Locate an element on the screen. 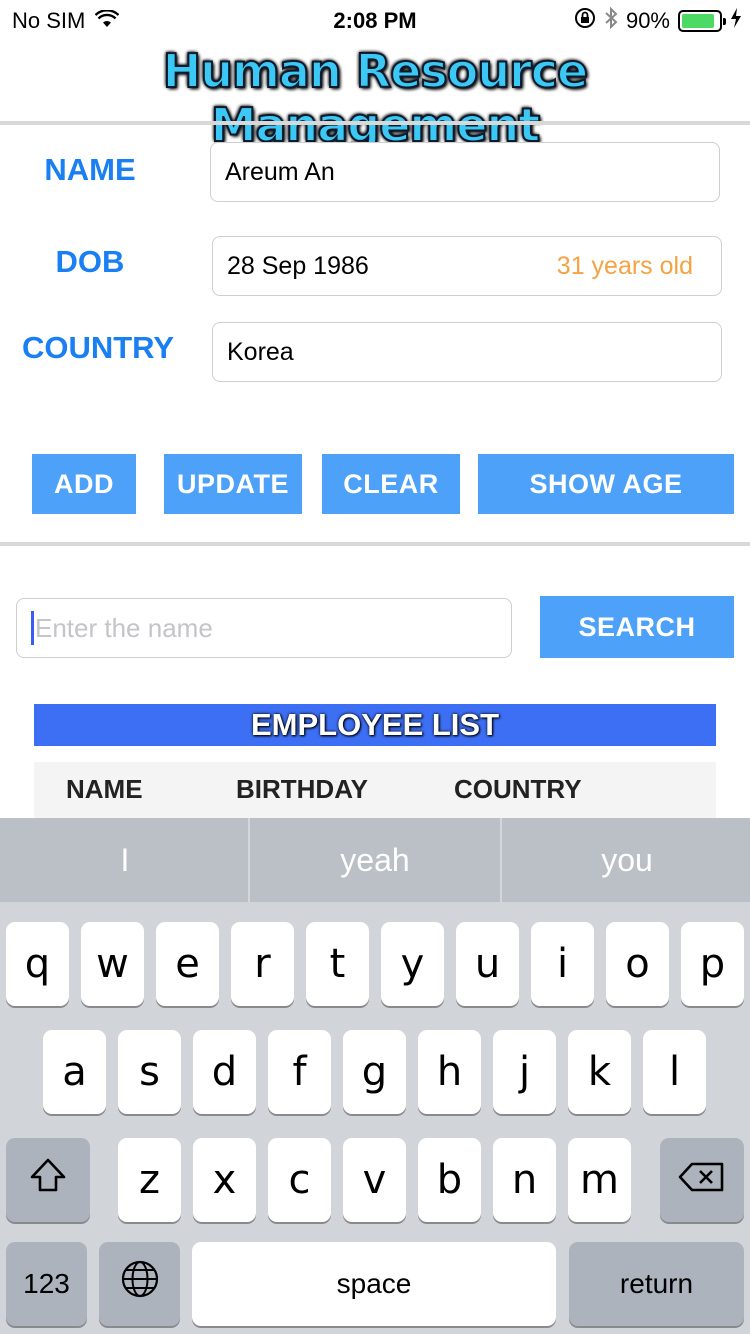  clear-button: CLEAR is located at coordinates (391, 484).